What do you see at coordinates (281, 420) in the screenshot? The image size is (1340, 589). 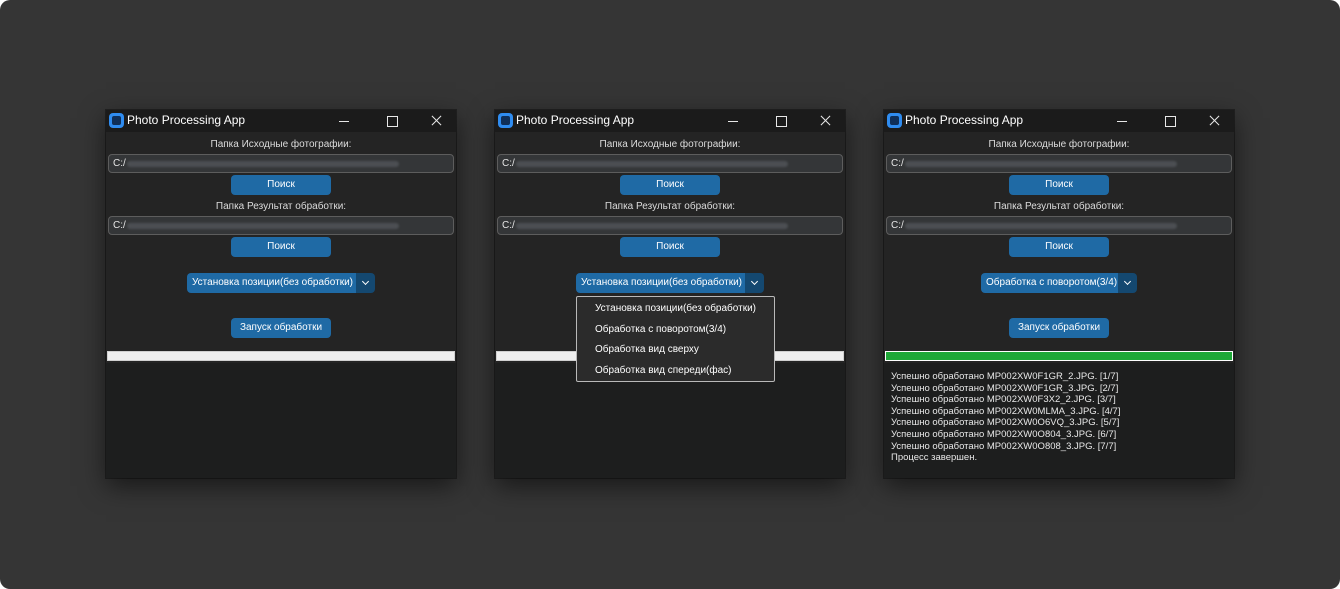 I see `log-panel` at bounding box center [281, 420].